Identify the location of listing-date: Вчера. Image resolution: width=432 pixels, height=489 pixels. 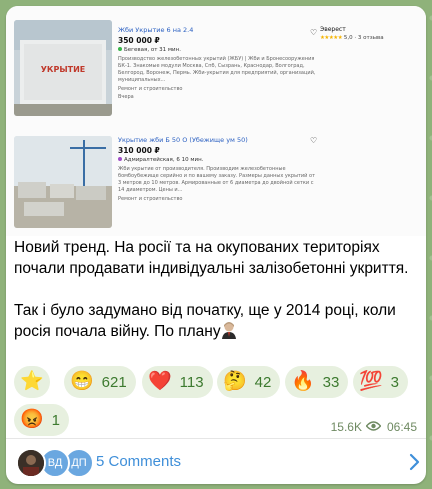
(126, 97).